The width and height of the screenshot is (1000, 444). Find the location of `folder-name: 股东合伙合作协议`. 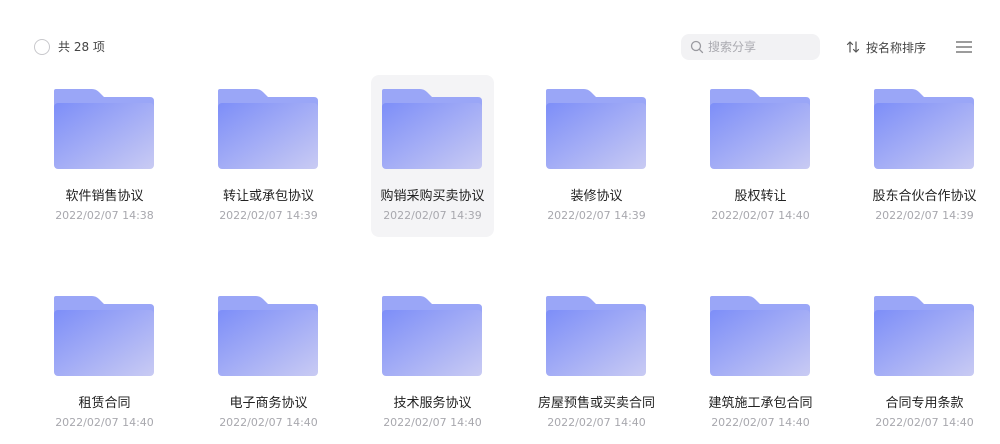

folder-name: 股东合伙合作协议 is located at coordinates (924, 196).